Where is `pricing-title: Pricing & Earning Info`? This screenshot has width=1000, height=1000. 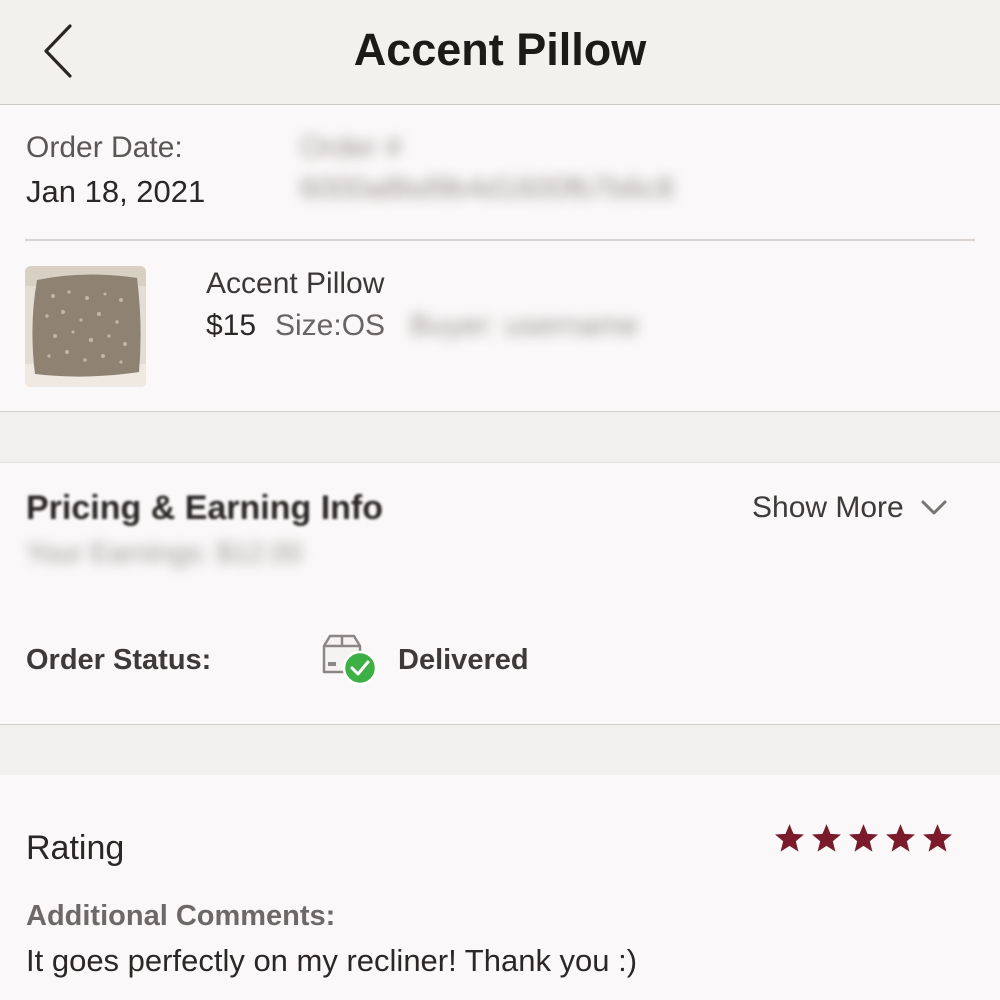
pricing-title: Pricing & Earning Info is located at coordinates (205, 508).